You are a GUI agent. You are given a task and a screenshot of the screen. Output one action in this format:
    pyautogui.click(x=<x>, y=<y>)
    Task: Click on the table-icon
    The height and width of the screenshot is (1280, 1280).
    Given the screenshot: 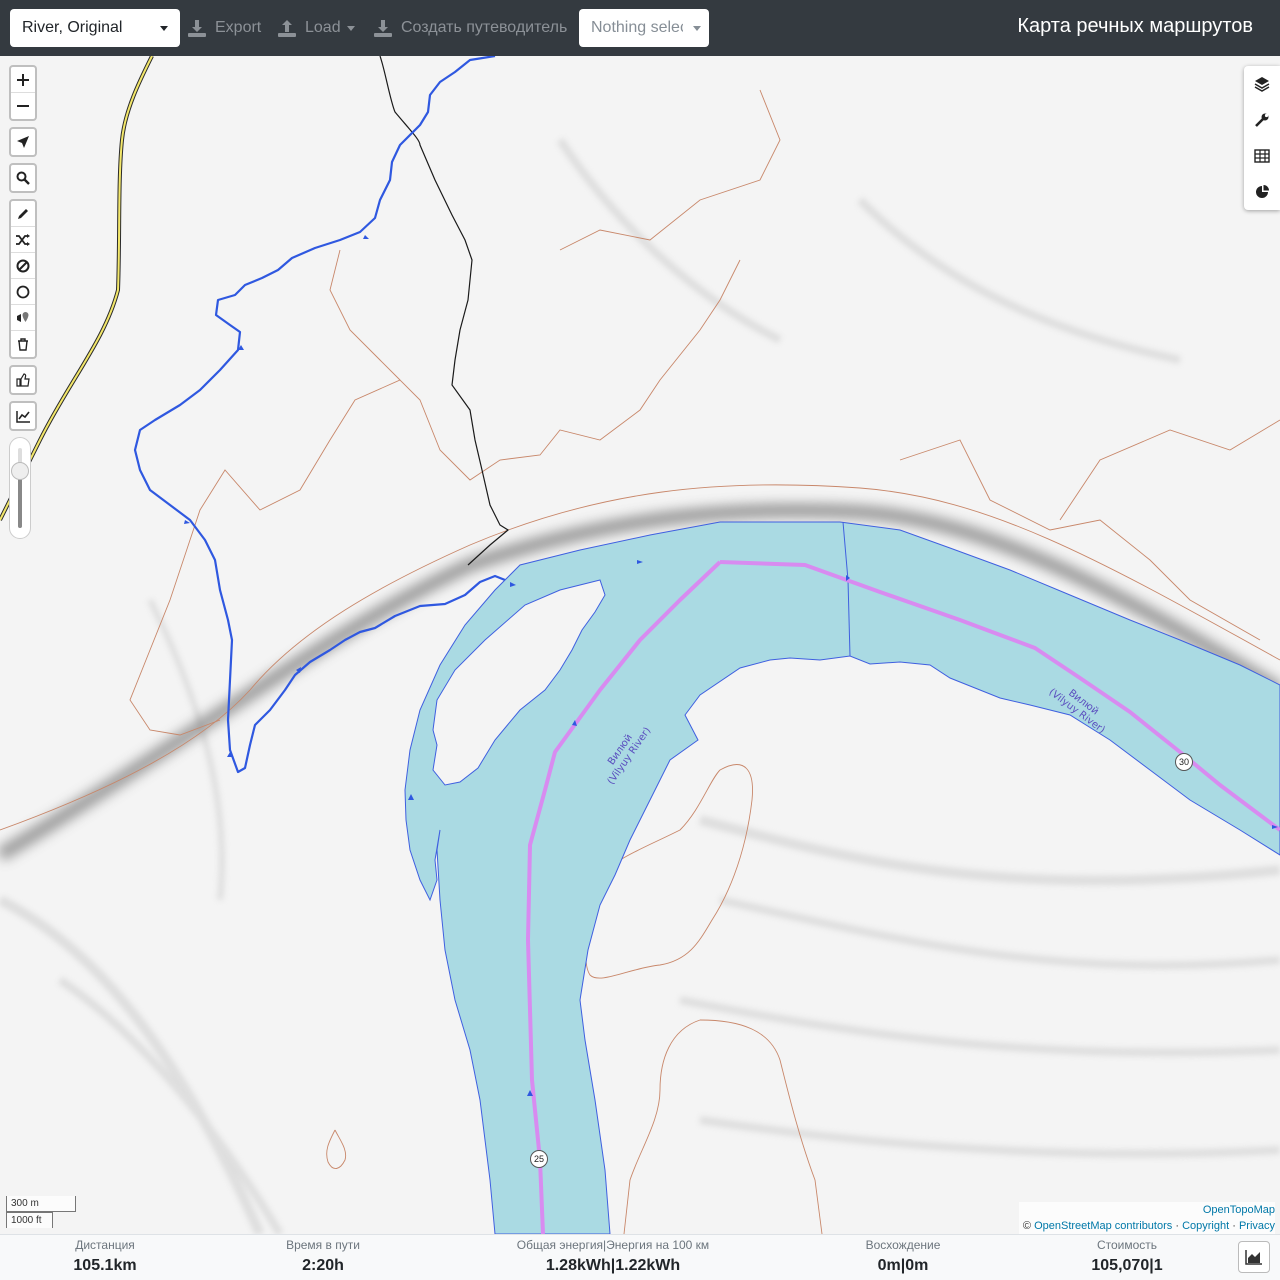 What is the action you would take?
    pyautogui.click(x=1262, y=156)
    